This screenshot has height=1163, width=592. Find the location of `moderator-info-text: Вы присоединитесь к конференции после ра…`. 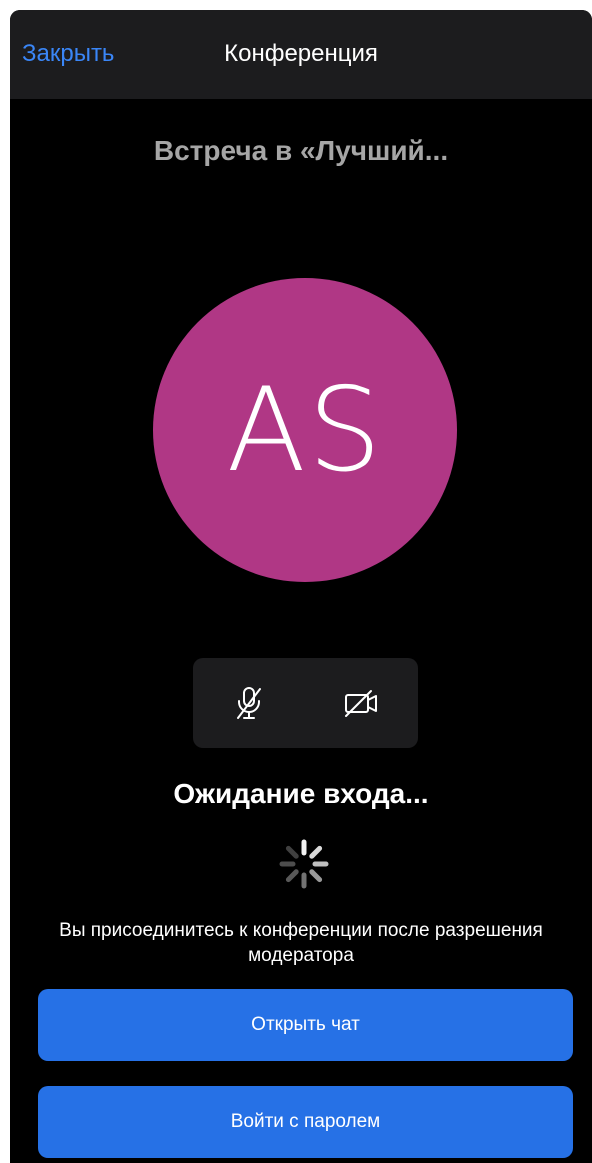

moderator-info-text: Вы присоединитесь к конференции после ра… is located at coordinates (301, 943).